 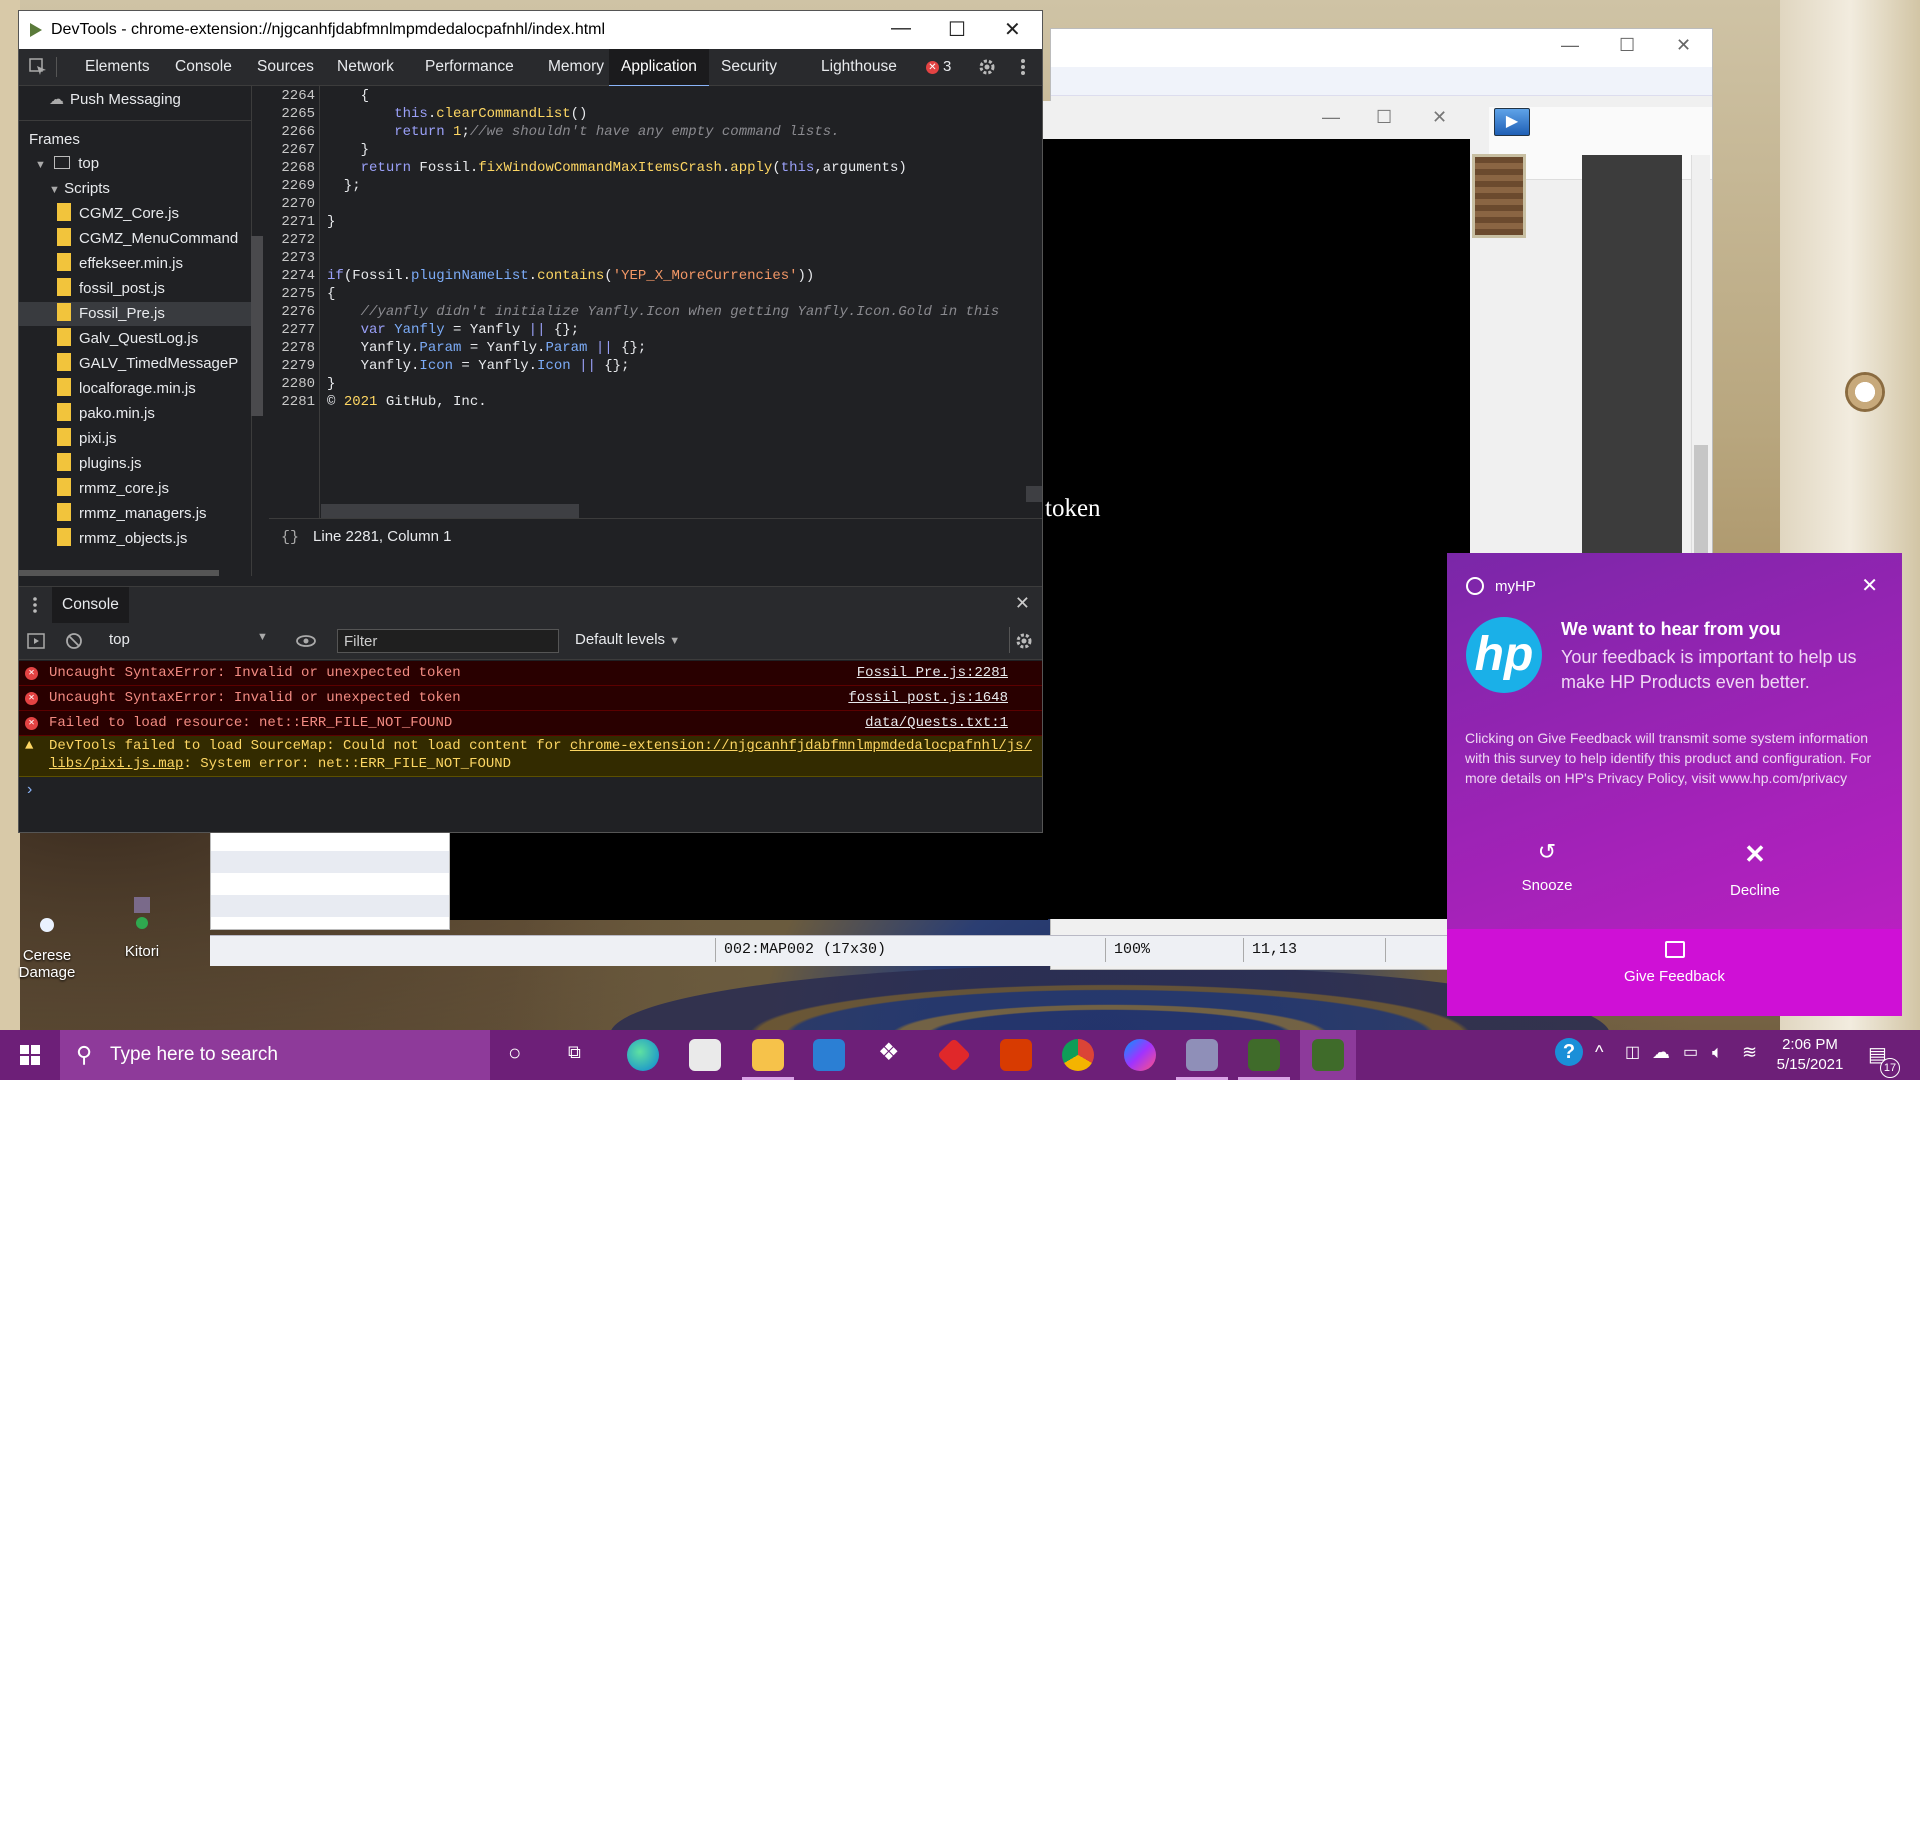 I want to click on volume-icon: 🔈︎, so click(x=1717, y=1052).